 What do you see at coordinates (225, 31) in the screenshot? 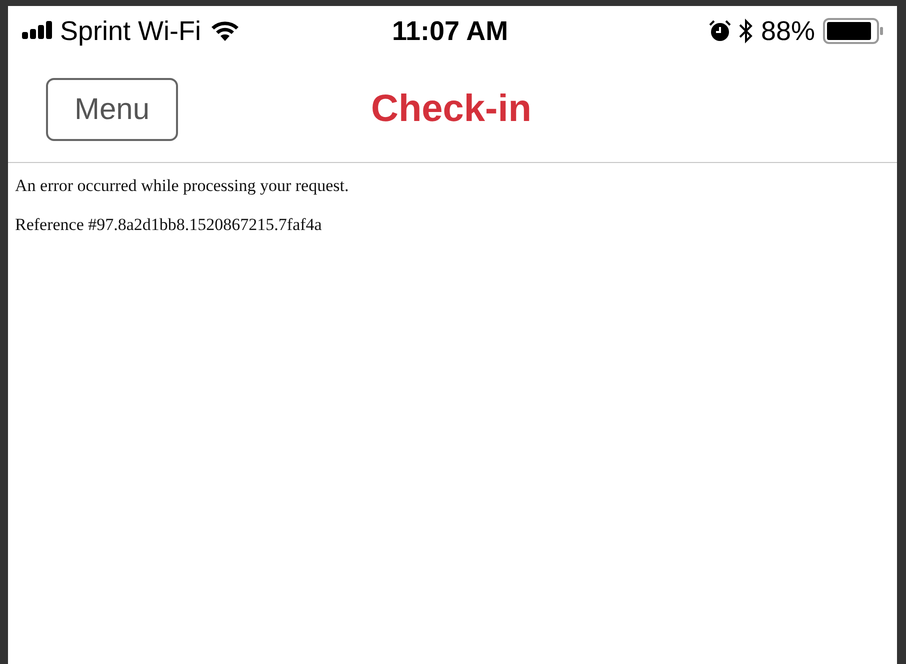
I see `wifi-icon` at bounding box center [225, 31].